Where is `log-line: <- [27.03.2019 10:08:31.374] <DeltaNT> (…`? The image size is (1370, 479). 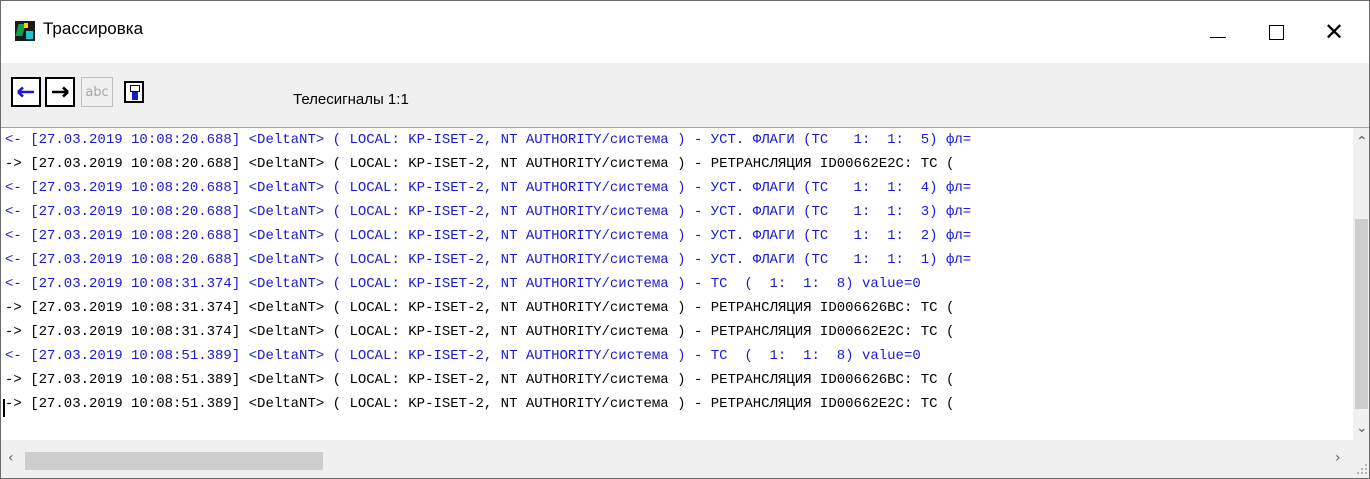 log-line: <- [27.03.2019 10:08:31.374] <DeltaNT> (… is located at coordinates (463, 284).